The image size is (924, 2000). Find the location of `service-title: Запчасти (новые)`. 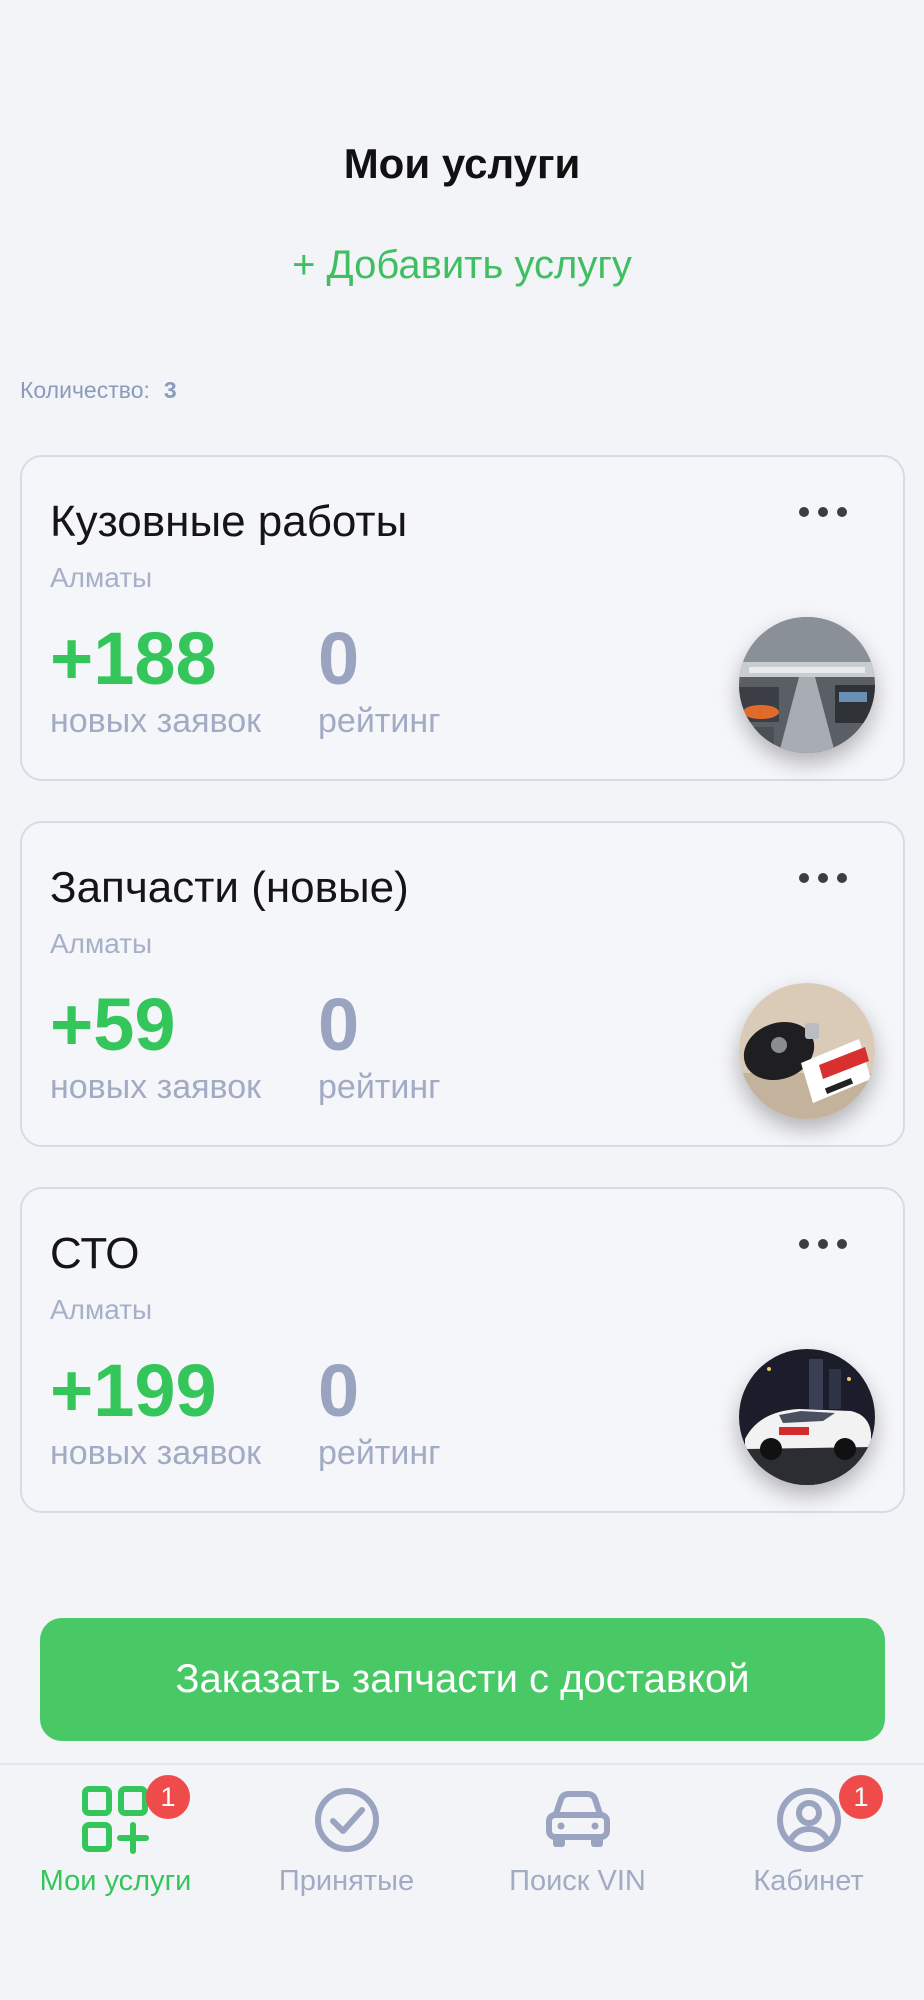

service-title: Запчасти (новые) is located at coordinates (229, 887).